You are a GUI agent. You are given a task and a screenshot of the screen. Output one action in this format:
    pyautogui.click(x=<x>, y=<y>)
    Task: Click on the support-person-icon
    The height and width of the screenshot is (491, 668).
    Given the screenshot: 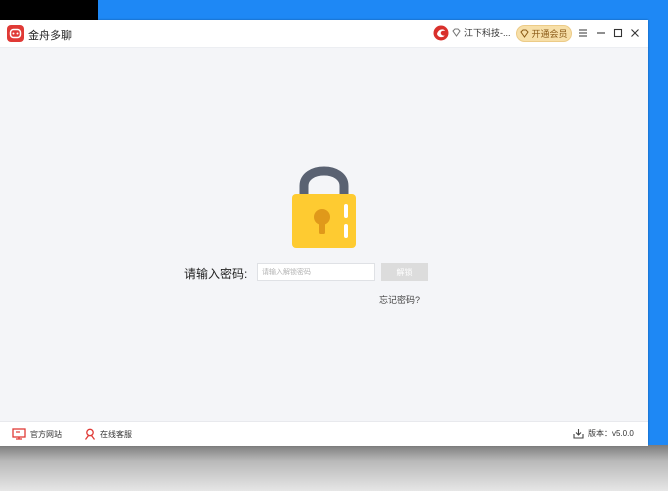 What is the action you would take?
    pyautogui.click(x=90, y=434)
    